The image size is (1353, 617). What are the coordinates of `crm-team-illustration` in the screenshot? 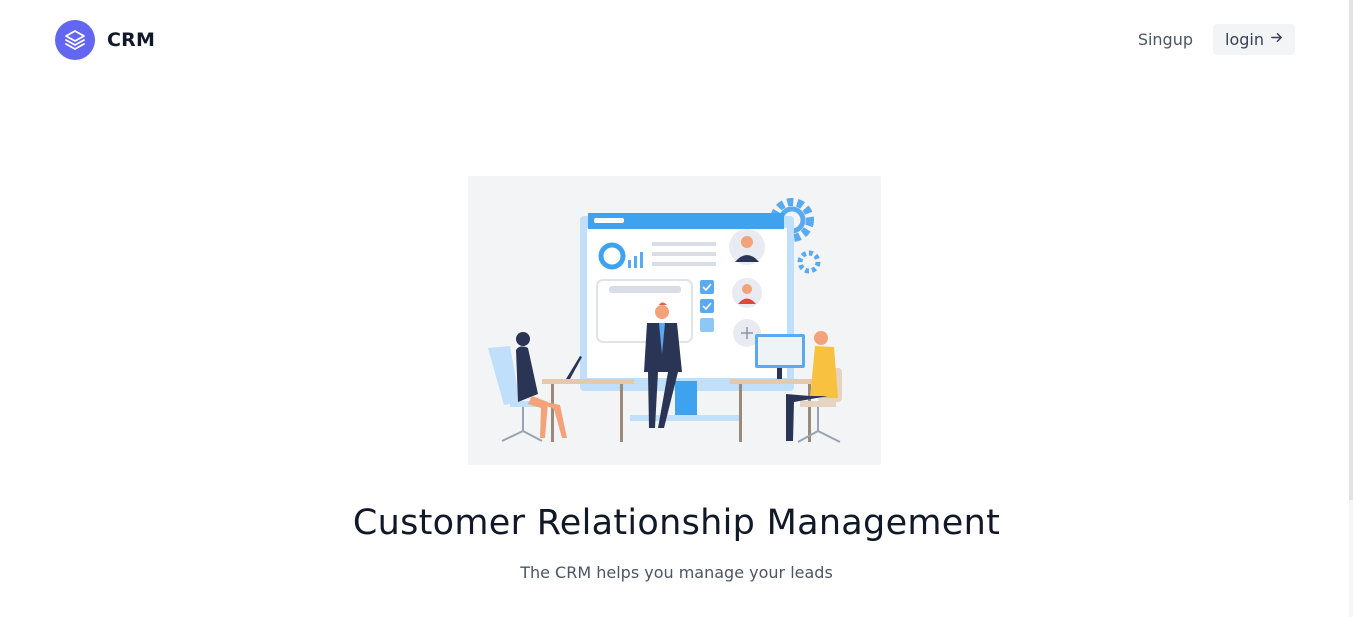 It's located at (674, 320).